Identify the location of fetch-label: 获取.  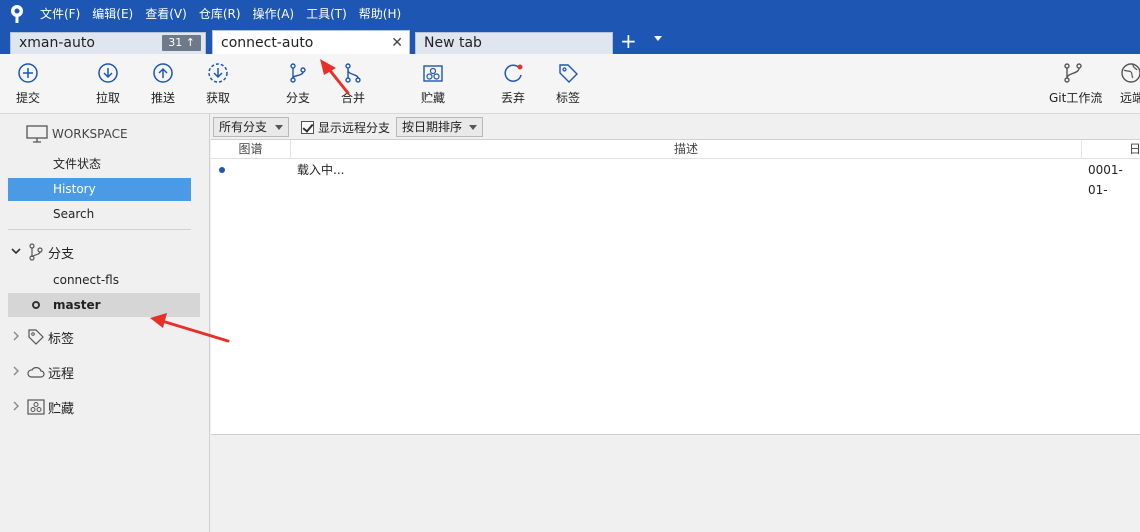
(217, 98).